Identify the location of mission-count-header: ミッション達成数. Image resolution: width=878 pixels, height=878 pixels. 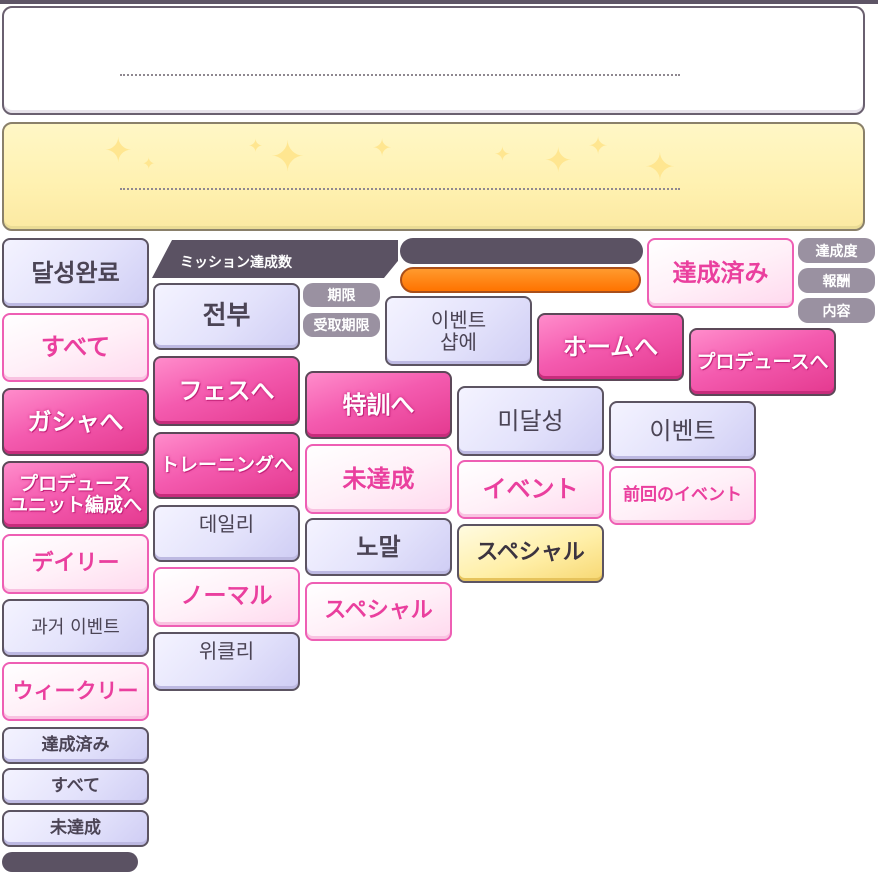
(275, 259).